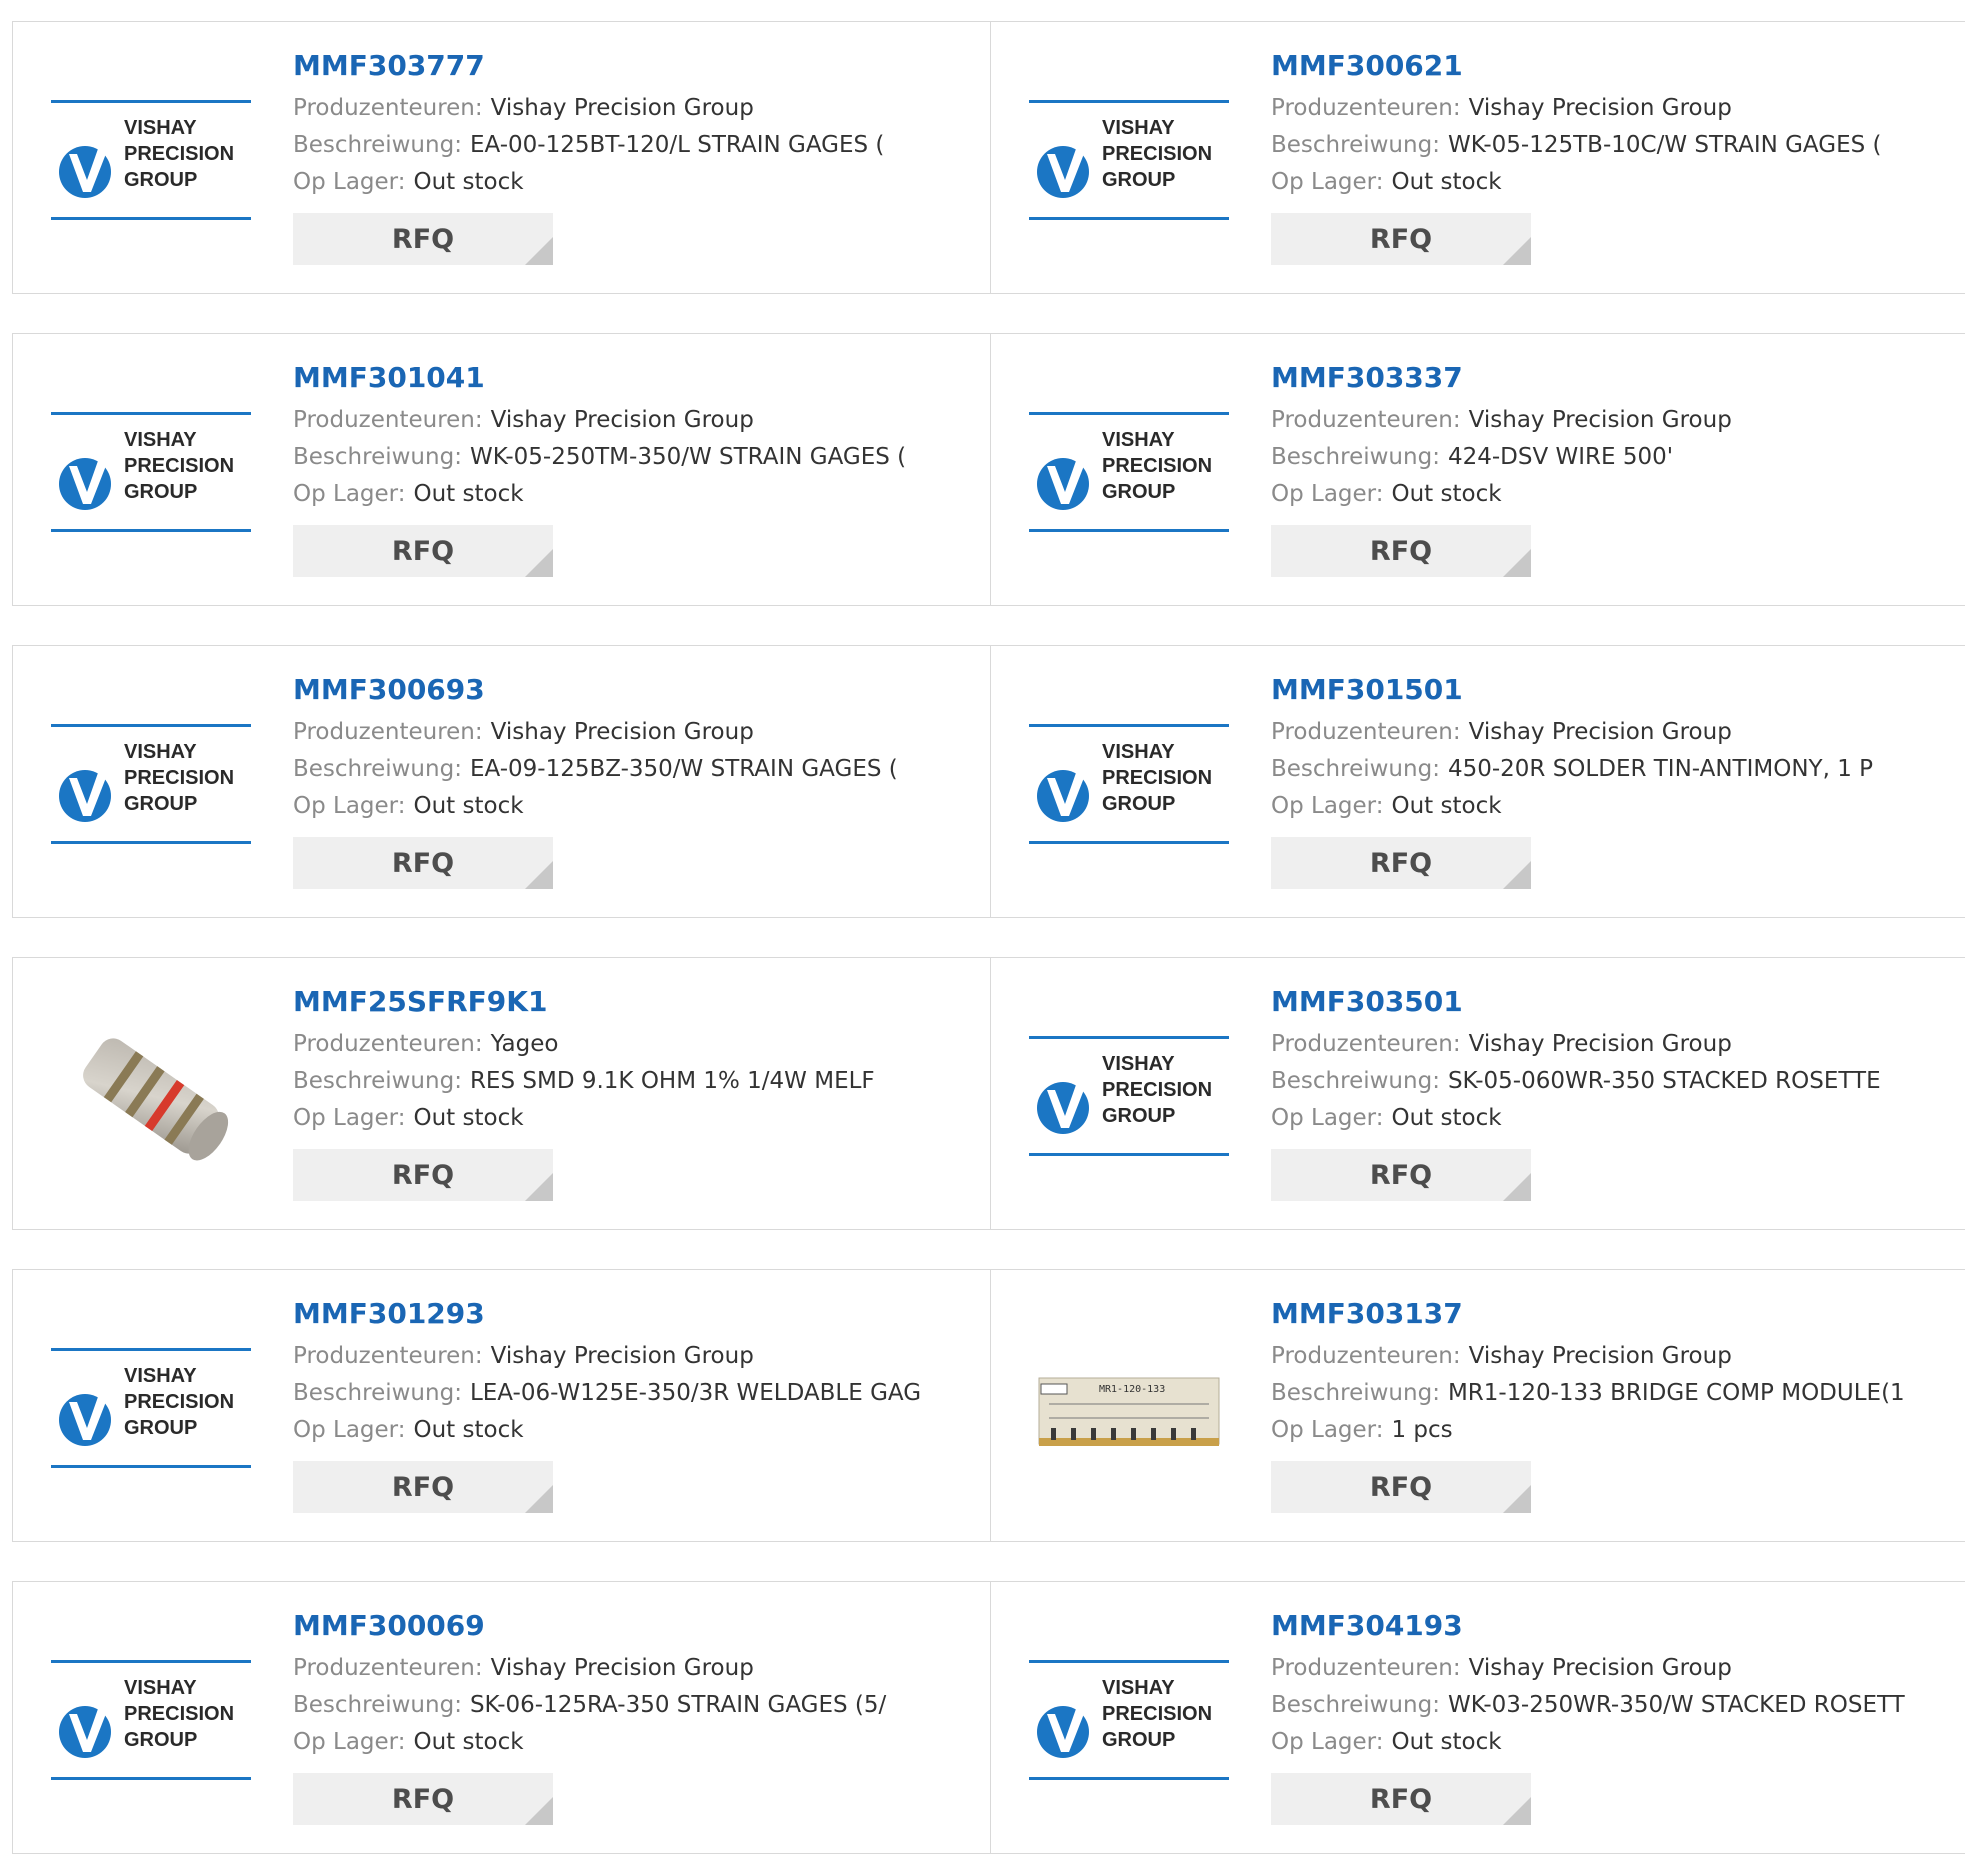 This screenshot has width=1965, height=1854. Describe the element at coordinates (1615, 691) in the screenshot. I see `part-number-link: MMF301501` at that location.